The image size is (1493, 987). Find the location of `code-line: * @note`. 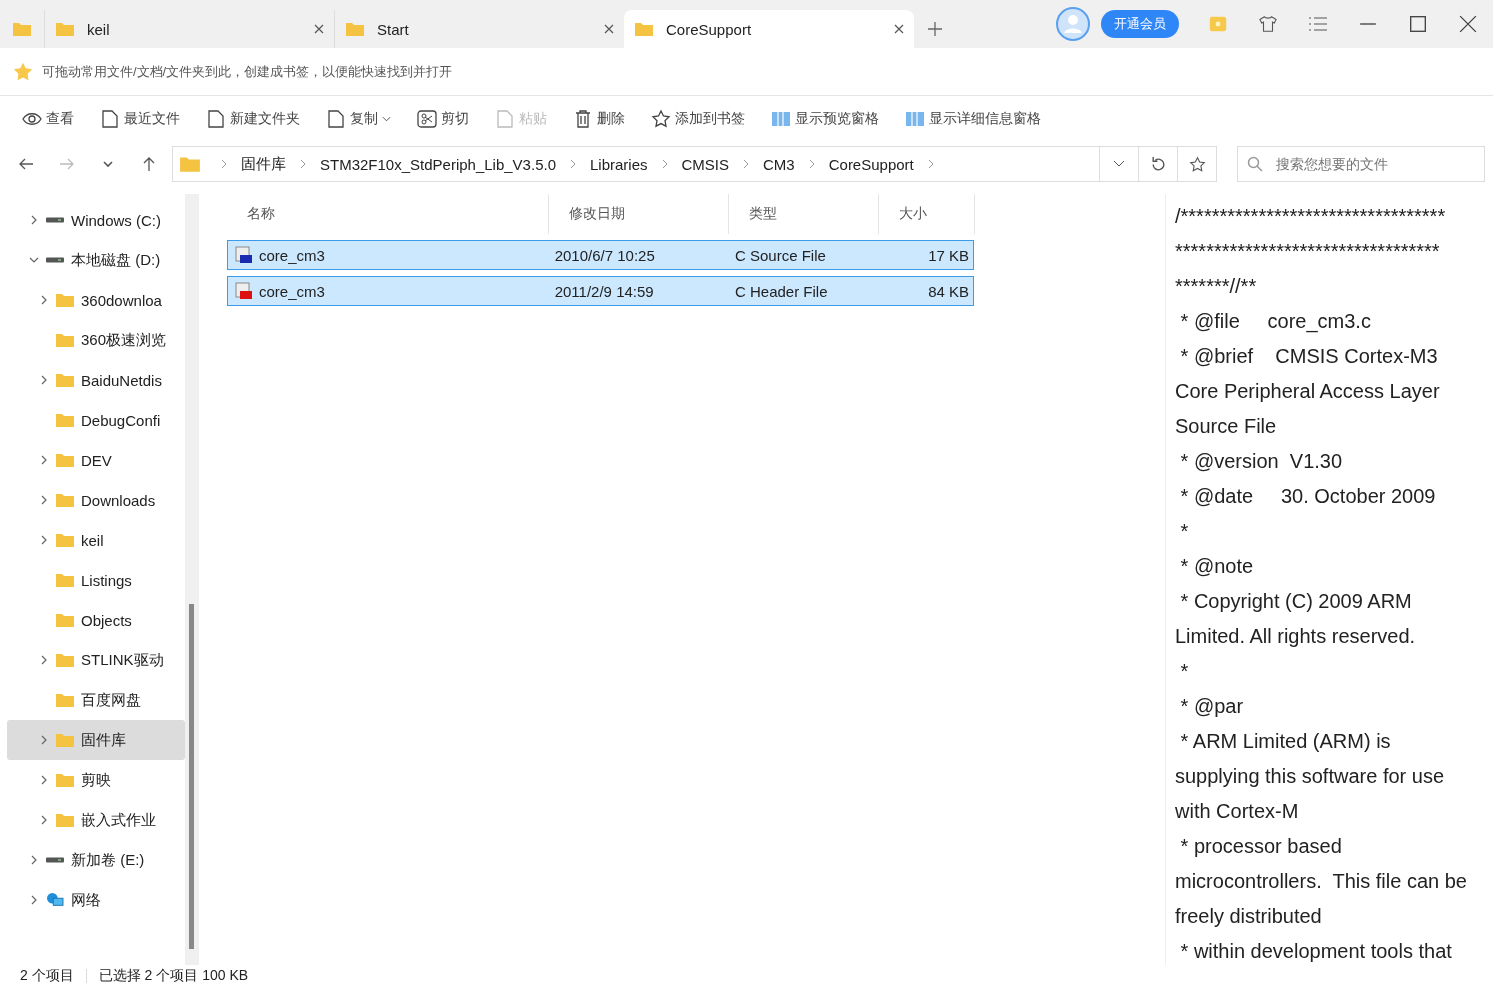

code-line: * @note is located at coordinates (1217, 566).